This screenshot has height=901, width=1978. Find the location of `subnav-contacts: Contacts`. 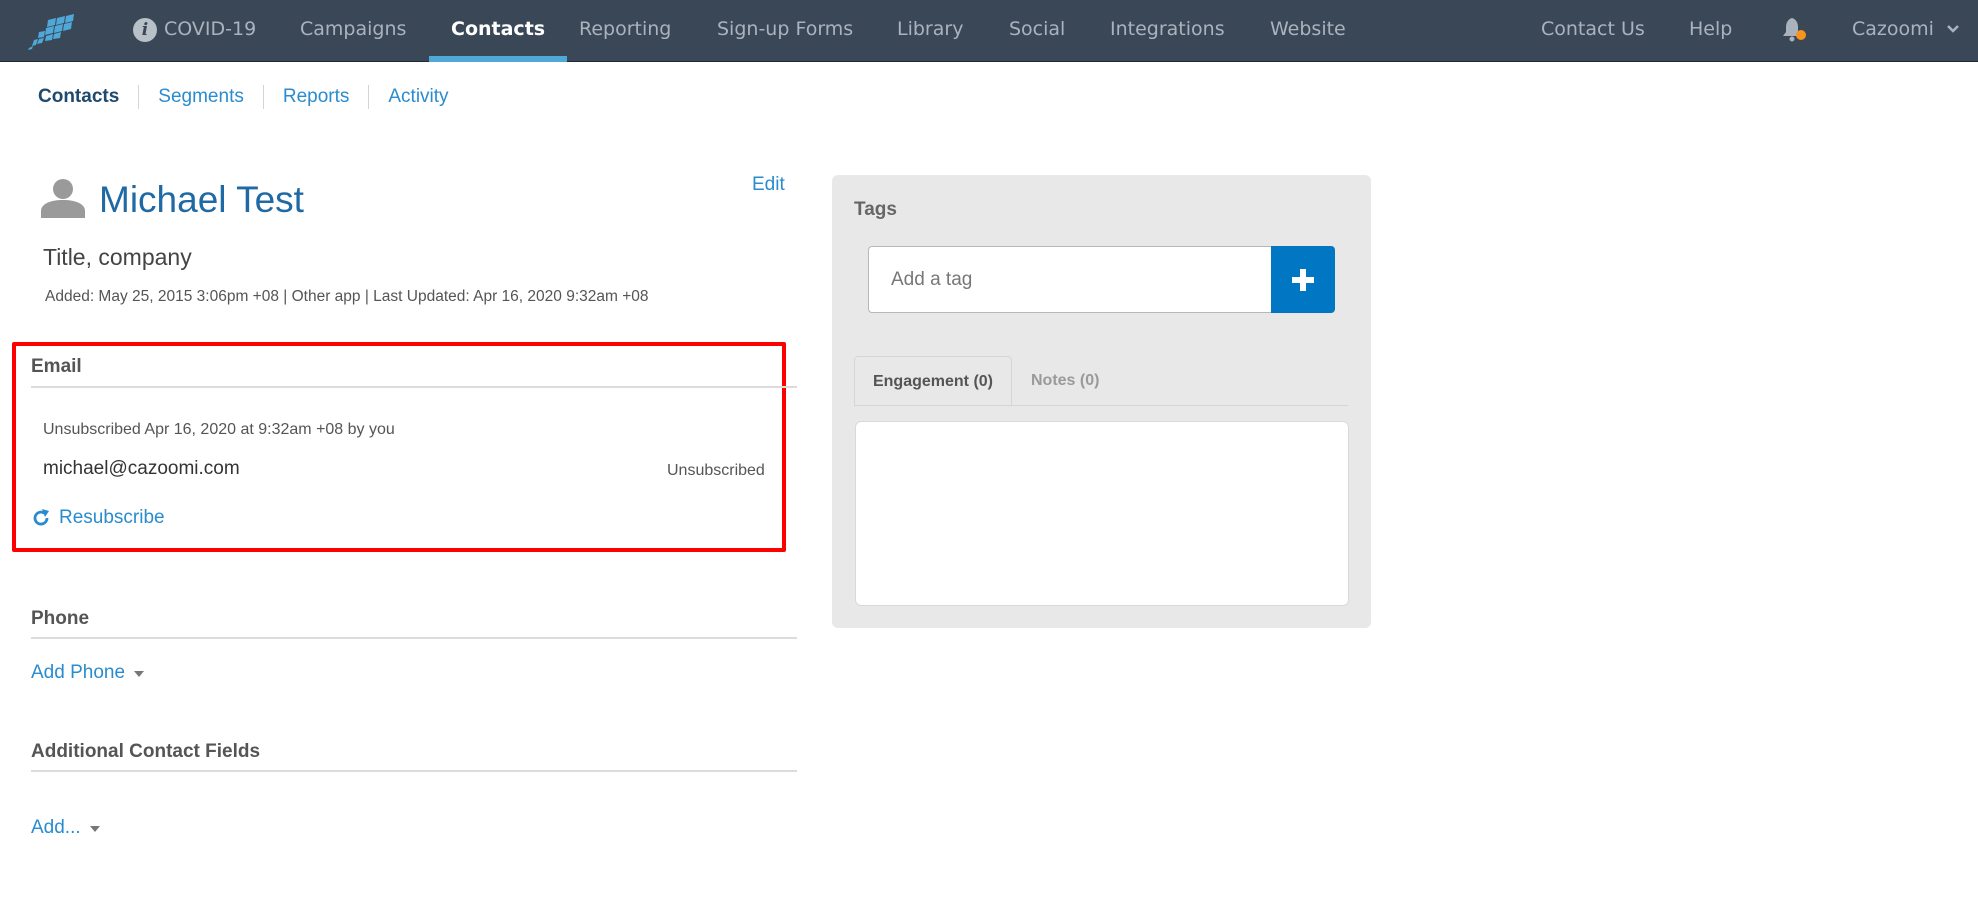

subnav-contacts: Contacts is located at coordinates (88, 97).